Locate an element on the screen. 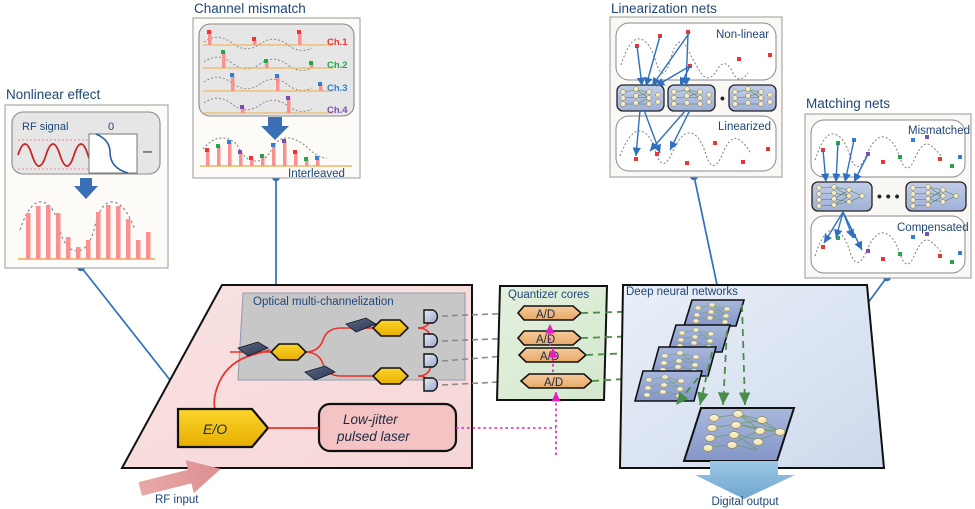  linearized-label: Linearized is located at coordinates (744, 127).